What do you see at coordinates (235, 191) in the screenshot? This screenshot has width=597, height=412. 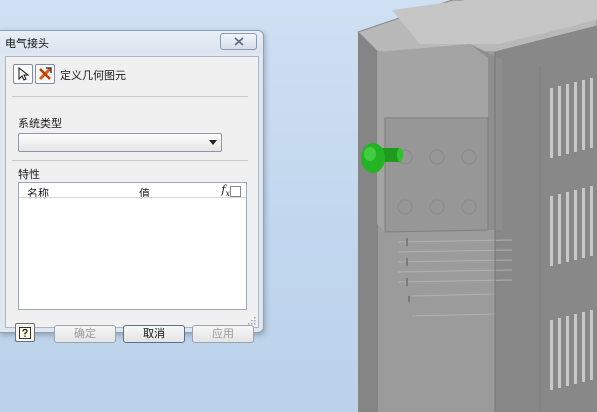 I see `fx-toggle-checkbox` at bounding box center [235, 191].